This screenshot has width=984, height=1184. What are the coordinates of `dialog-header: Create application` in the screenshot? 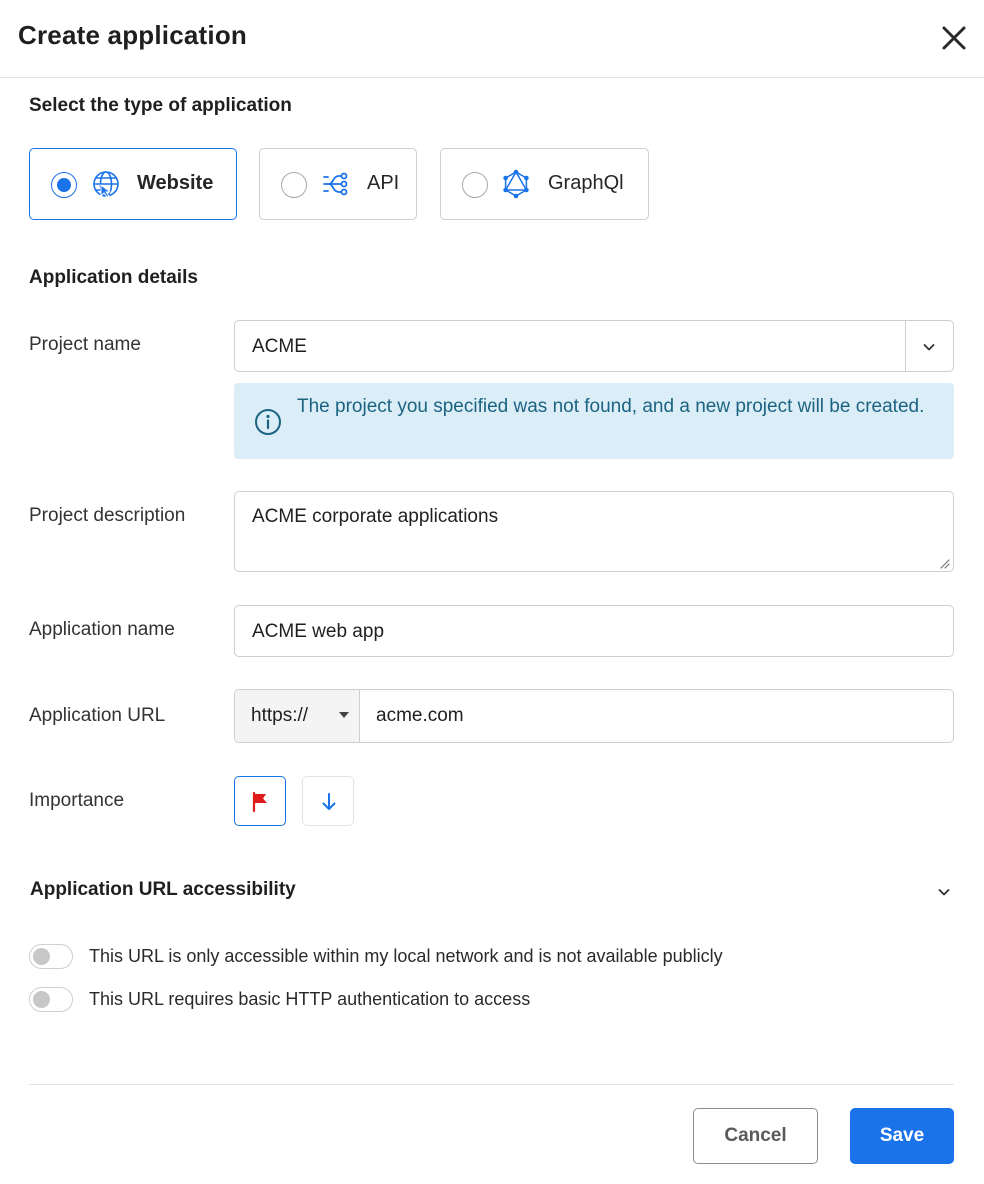 It's located at (492, 39).